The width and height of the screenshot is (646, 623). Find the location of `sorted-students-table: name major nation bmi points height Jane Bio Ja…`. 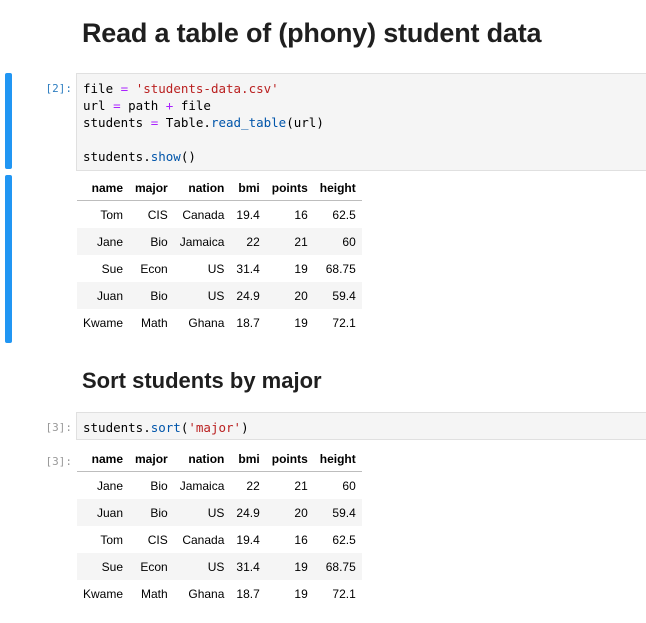

sorted-students-table: name major nation bmi points height Jane Bio Ja… is located at coordinates (219, 527).